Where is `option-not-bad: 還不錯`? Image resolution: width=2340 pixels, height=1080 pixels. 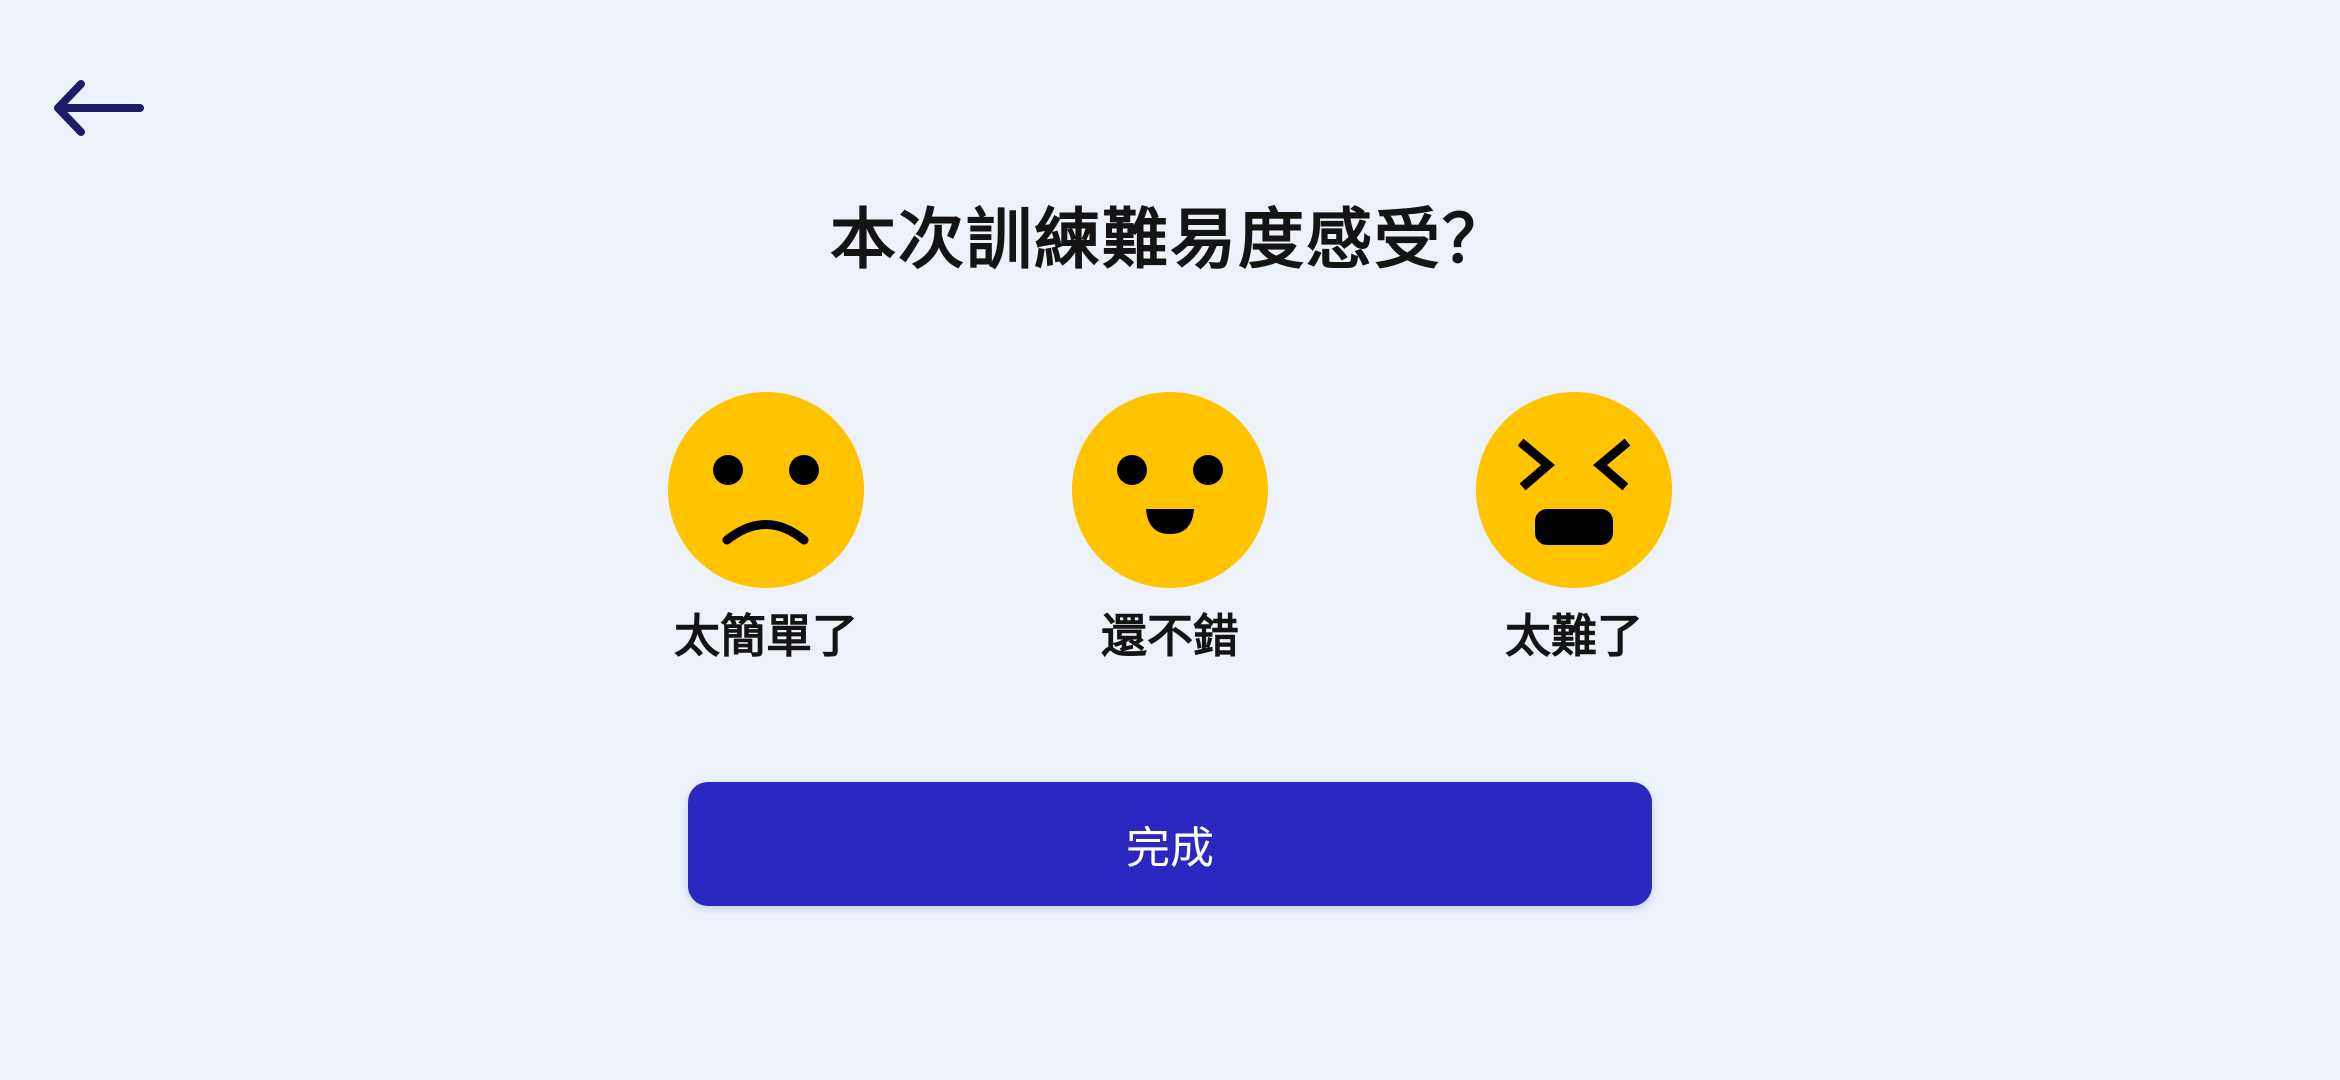
option-not-bad: 還不錯 is located at coordinates (1170, 530).